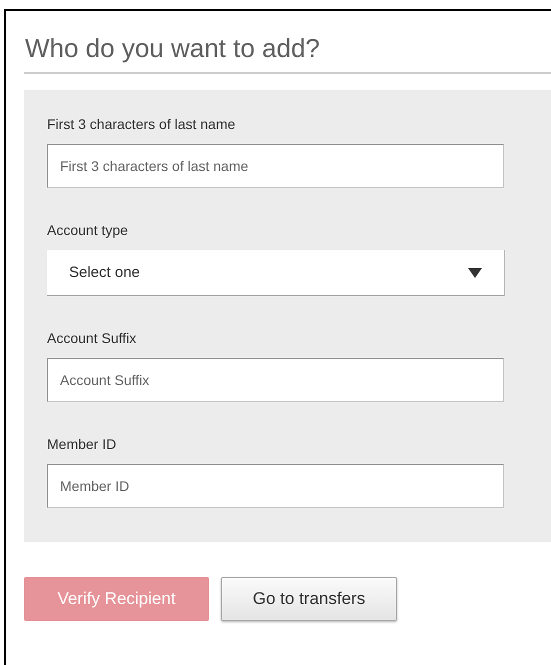 Image resolution: width=551 pixels, height=665 pixels. What do you see at coordinates (276, 273) in the screenshot?
I see `select-dropdown: Select one` at bounding box center [276, 273].